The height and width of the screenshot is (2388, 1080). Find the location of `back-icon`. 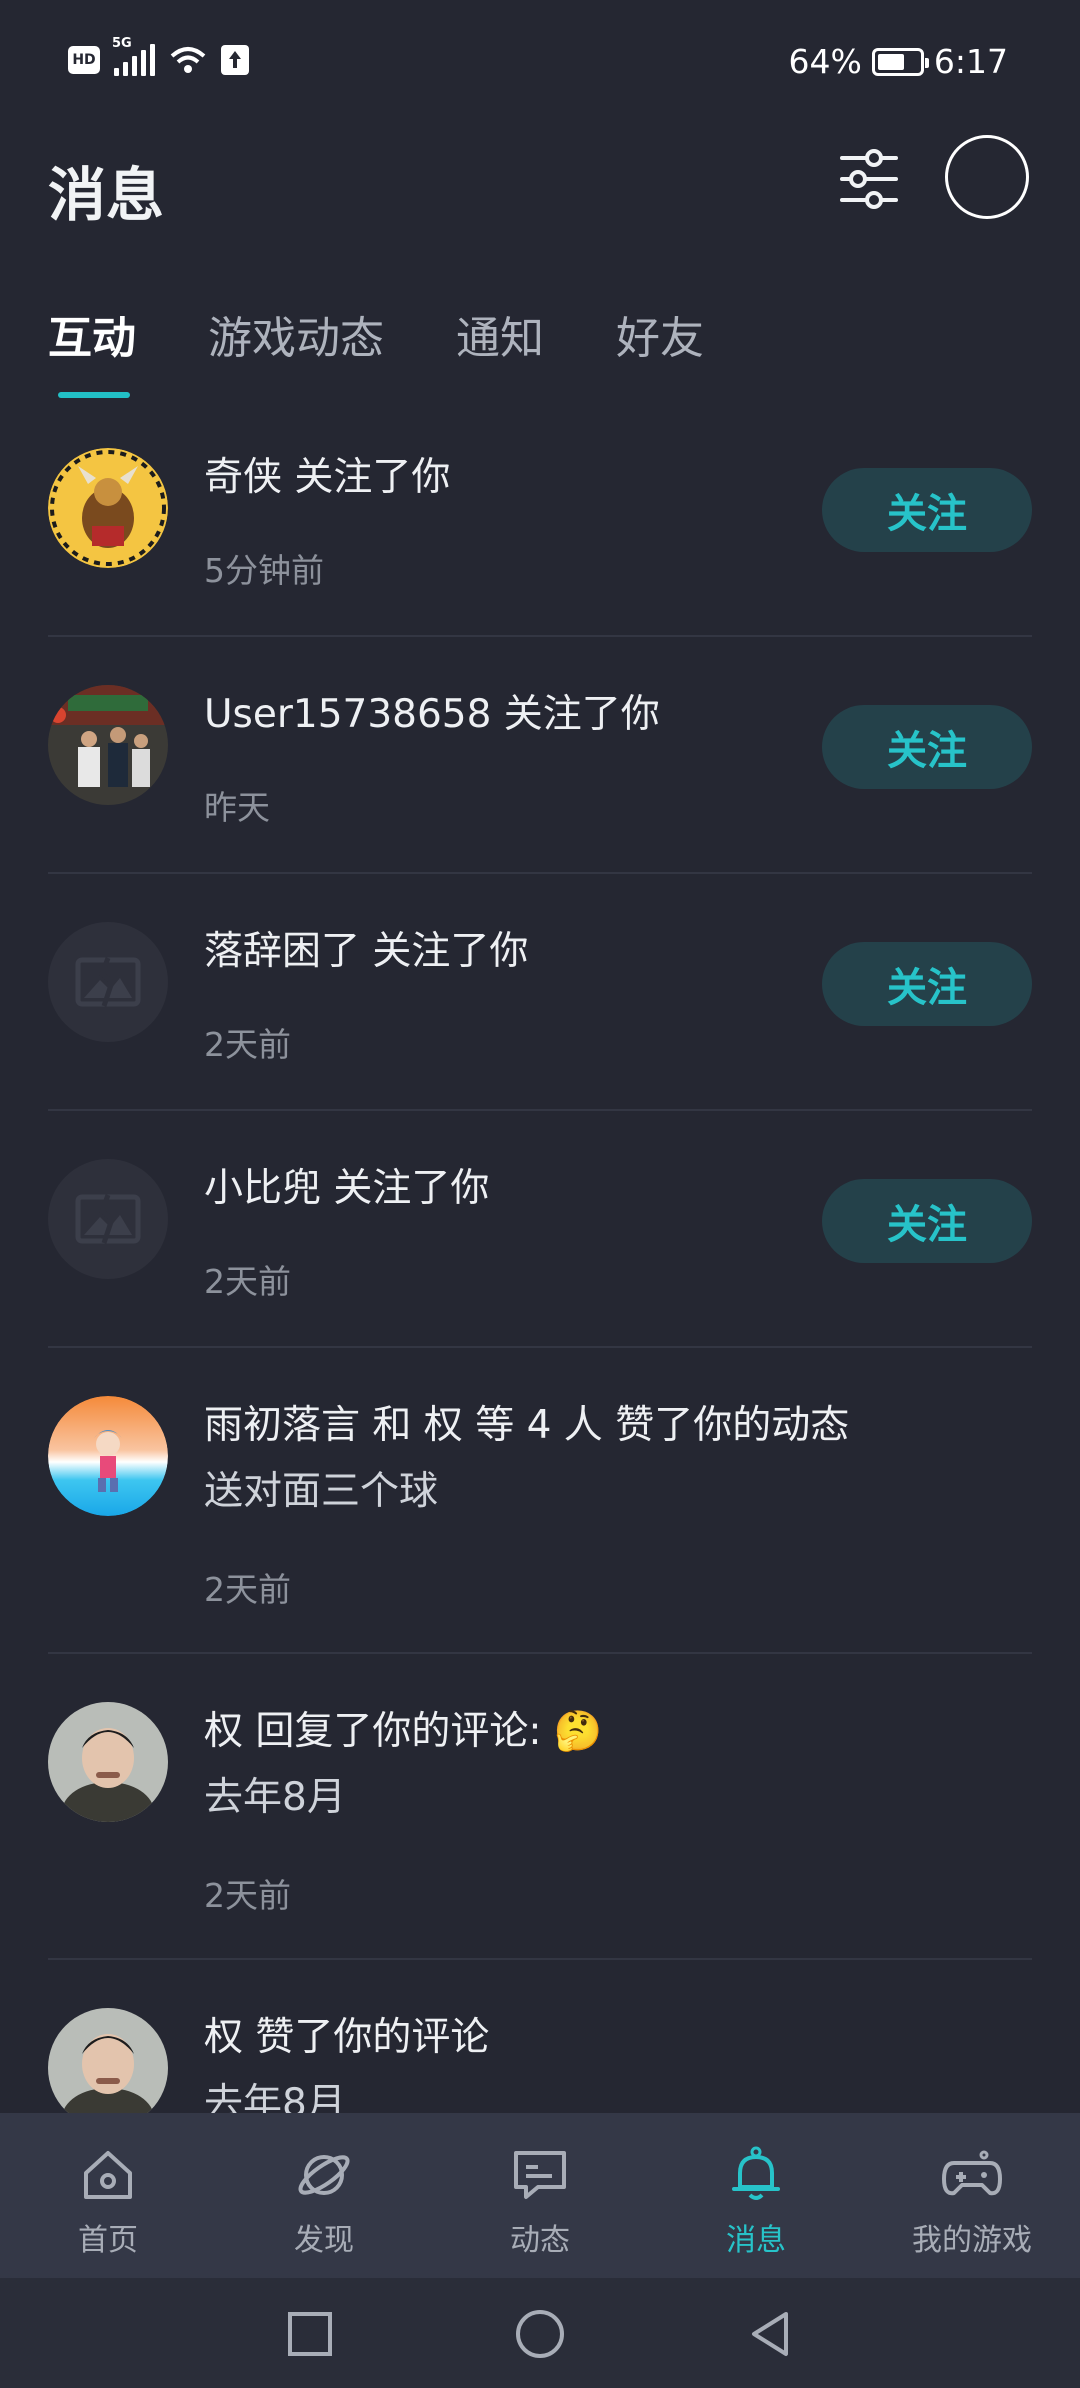

back-icon is located at coordinates (770, 2334).